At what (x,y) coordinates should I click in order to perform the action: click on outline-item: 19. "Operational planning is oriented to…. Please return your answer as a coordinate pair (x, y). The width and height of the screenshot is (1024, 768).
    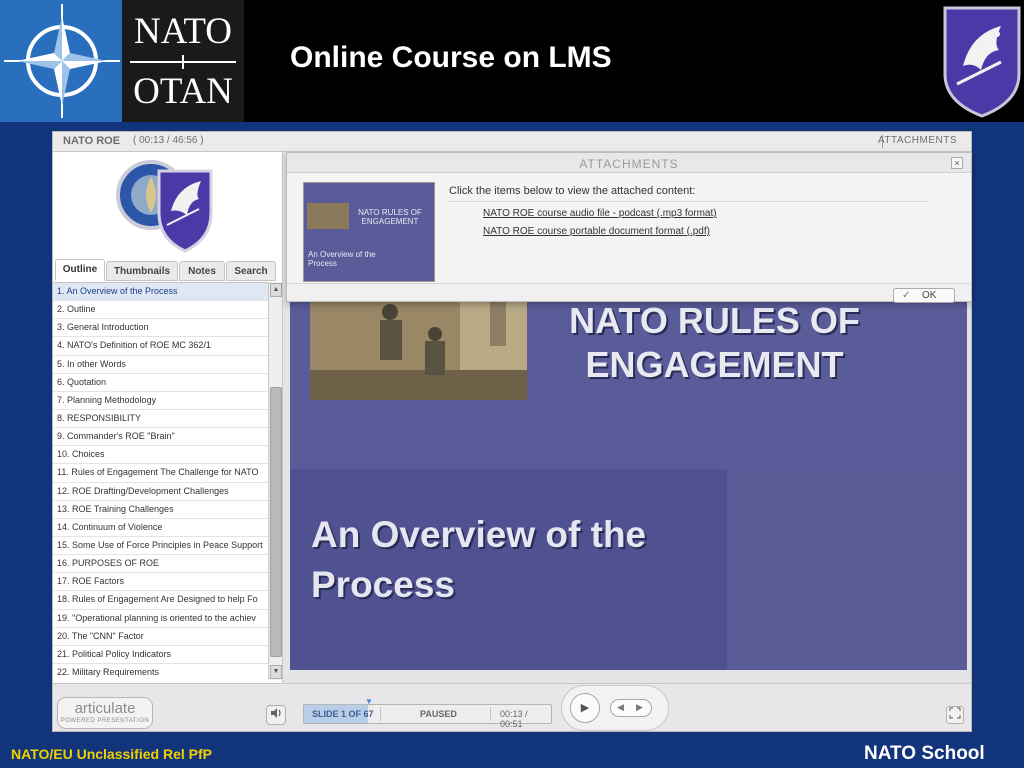
    Looking at the image, I should click on (160, 619).